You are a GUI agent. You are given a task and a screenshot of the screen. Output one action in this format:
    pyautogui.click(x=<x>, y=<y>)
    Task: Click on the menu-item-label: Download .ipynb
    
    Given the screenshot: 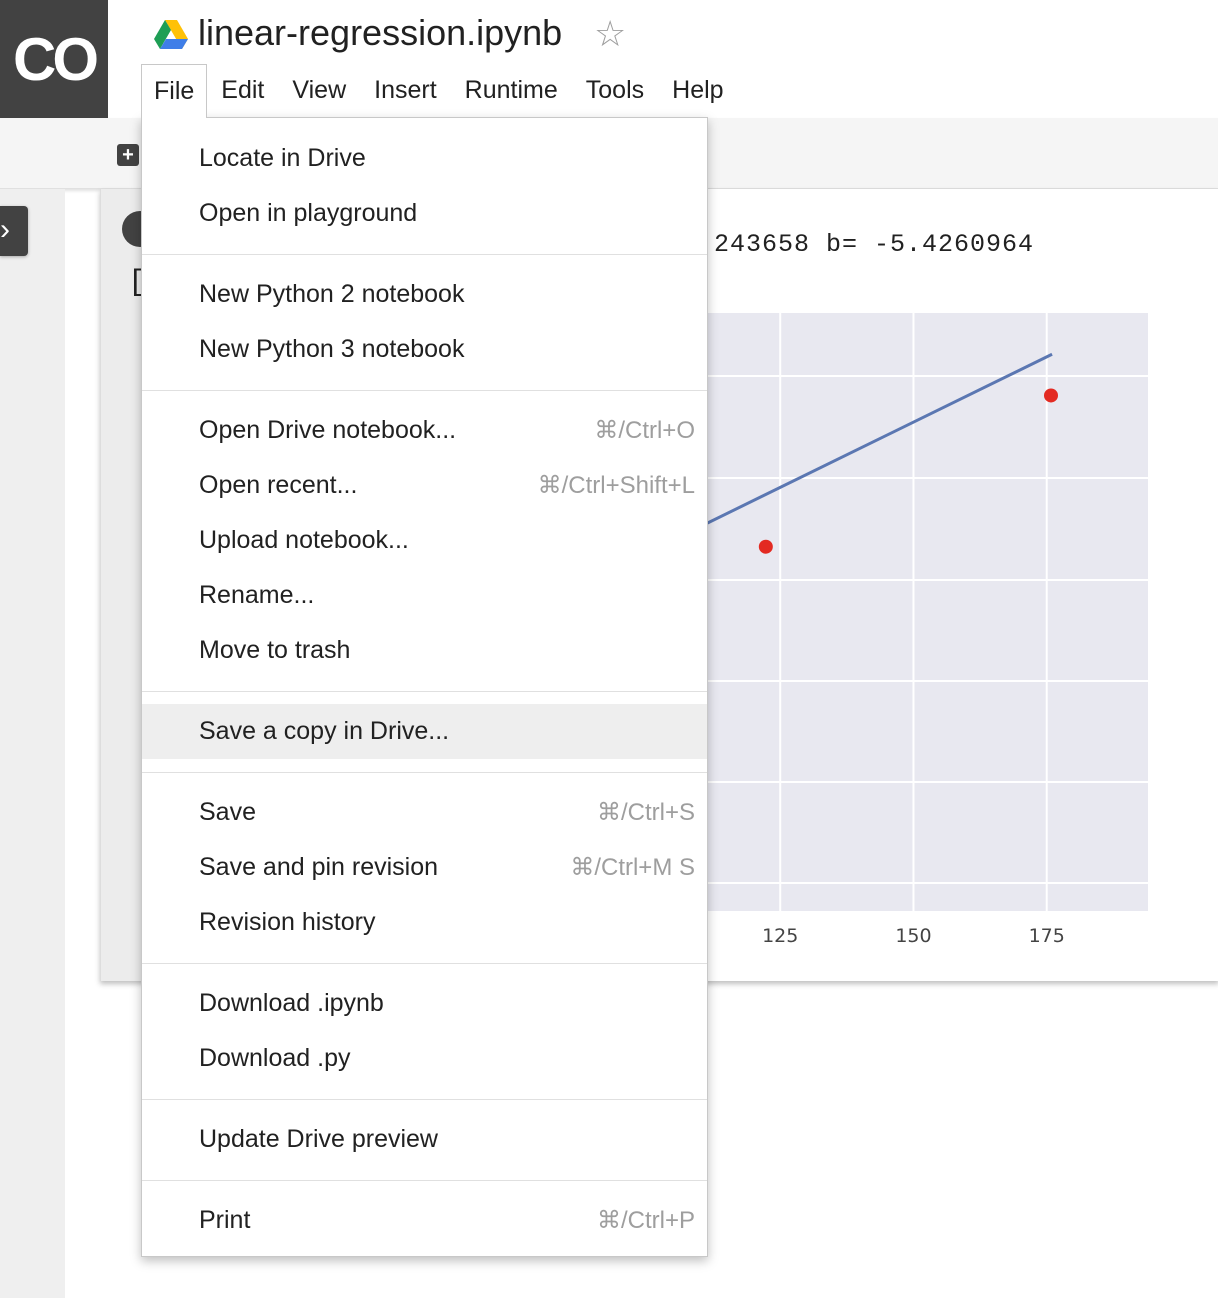 What is the action you would take?
    pyautogui.click(x=291, y=1003)
    